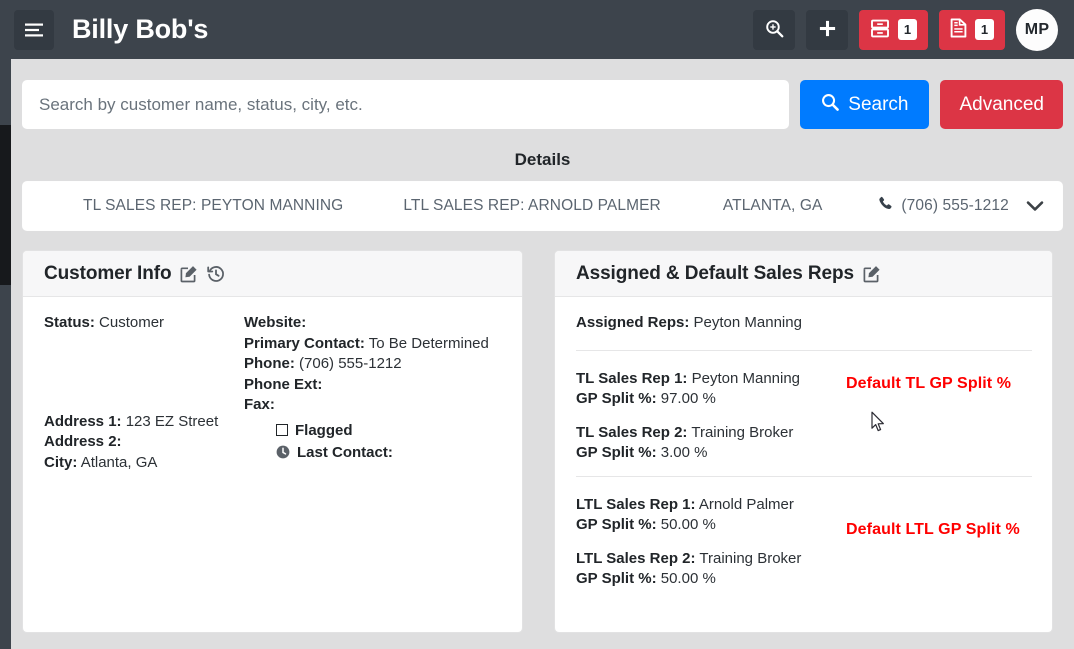  Describe the element at coordinates (746, 504) in the screenshot. I see `ltl-rep-1-value: Arnold Palmer` at that location.